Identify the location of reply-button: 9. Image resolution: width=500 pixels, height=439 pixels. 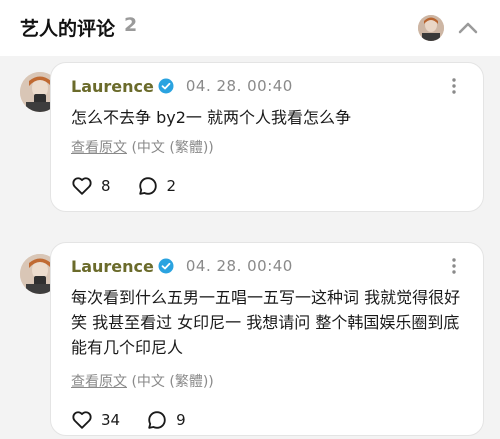
(166, 420).